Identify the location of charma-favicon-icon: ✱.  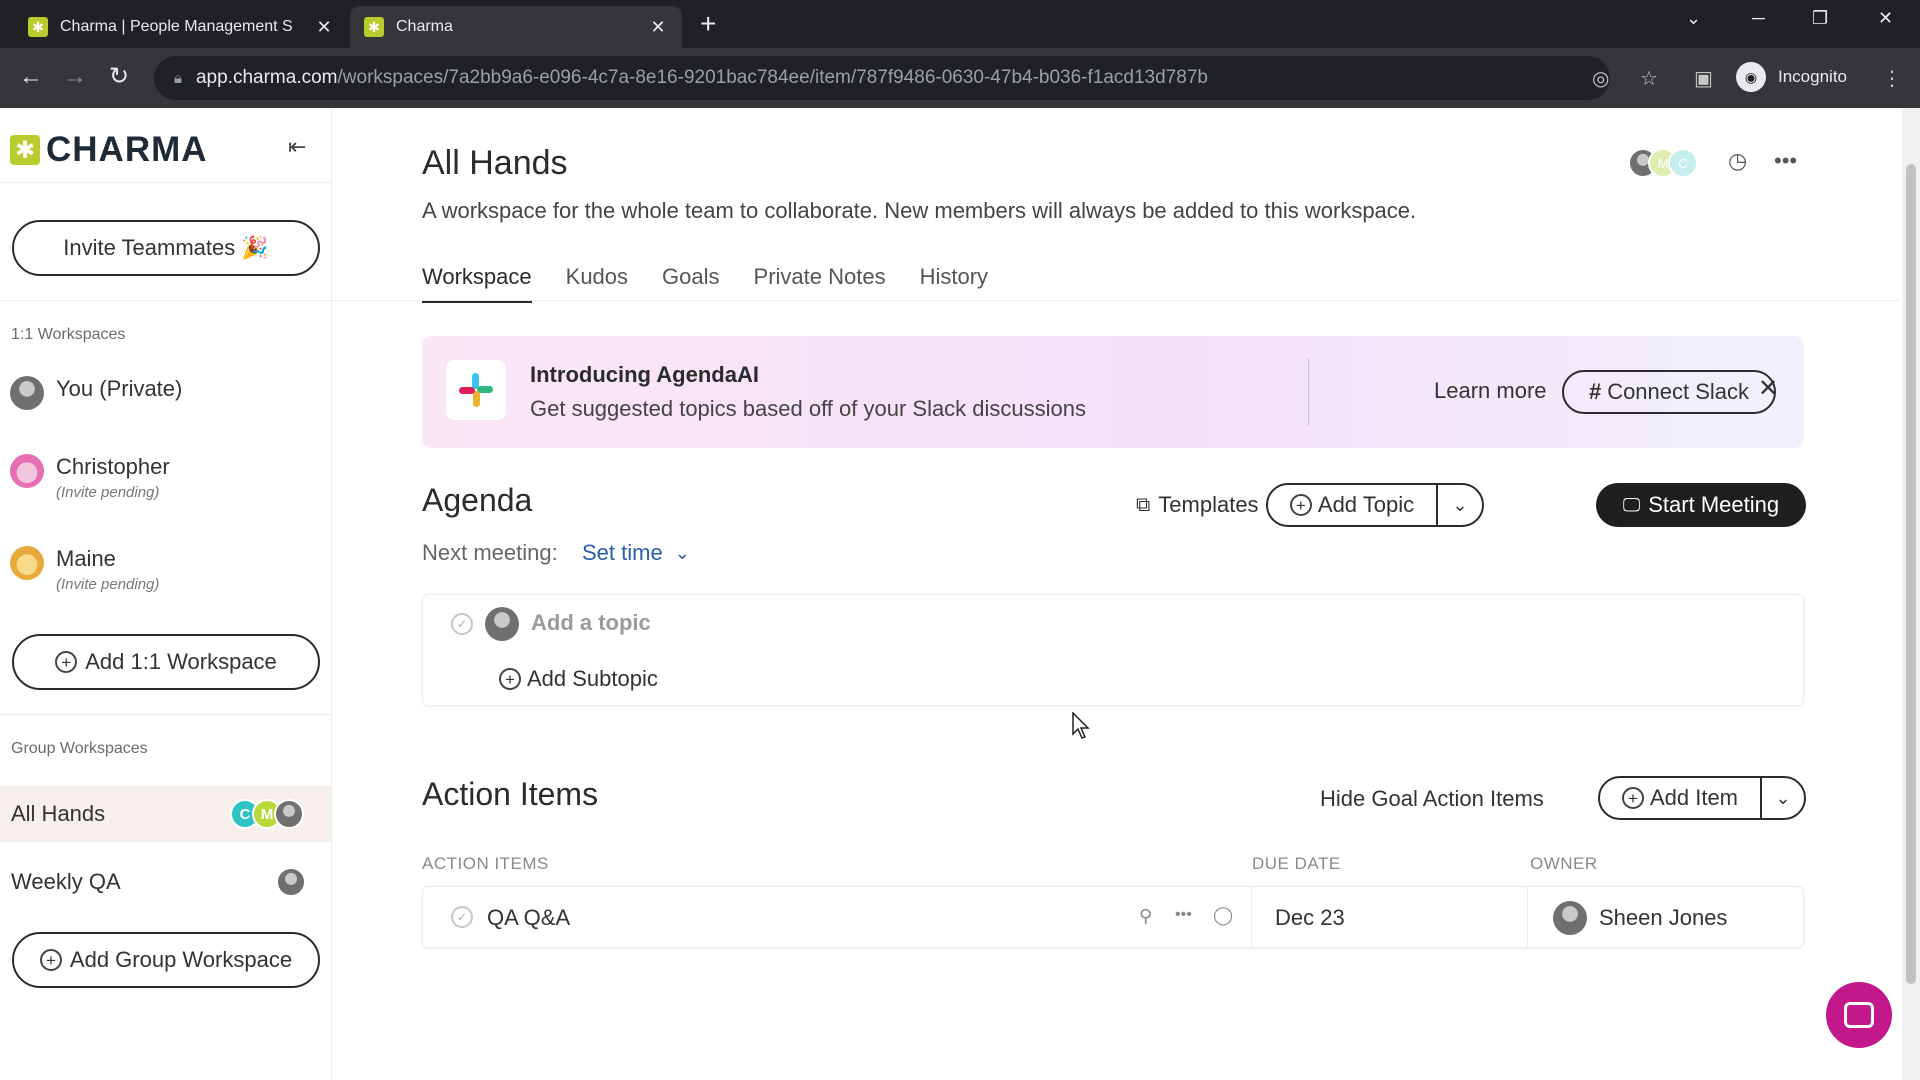
(374, 27).